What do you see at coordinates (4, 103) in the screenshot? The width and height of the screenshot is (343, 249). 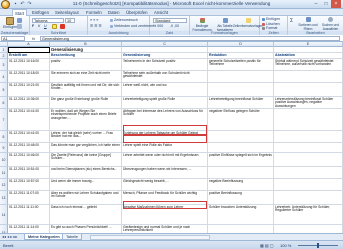 I see `row-header: 6` at bounding box center [4, 103].